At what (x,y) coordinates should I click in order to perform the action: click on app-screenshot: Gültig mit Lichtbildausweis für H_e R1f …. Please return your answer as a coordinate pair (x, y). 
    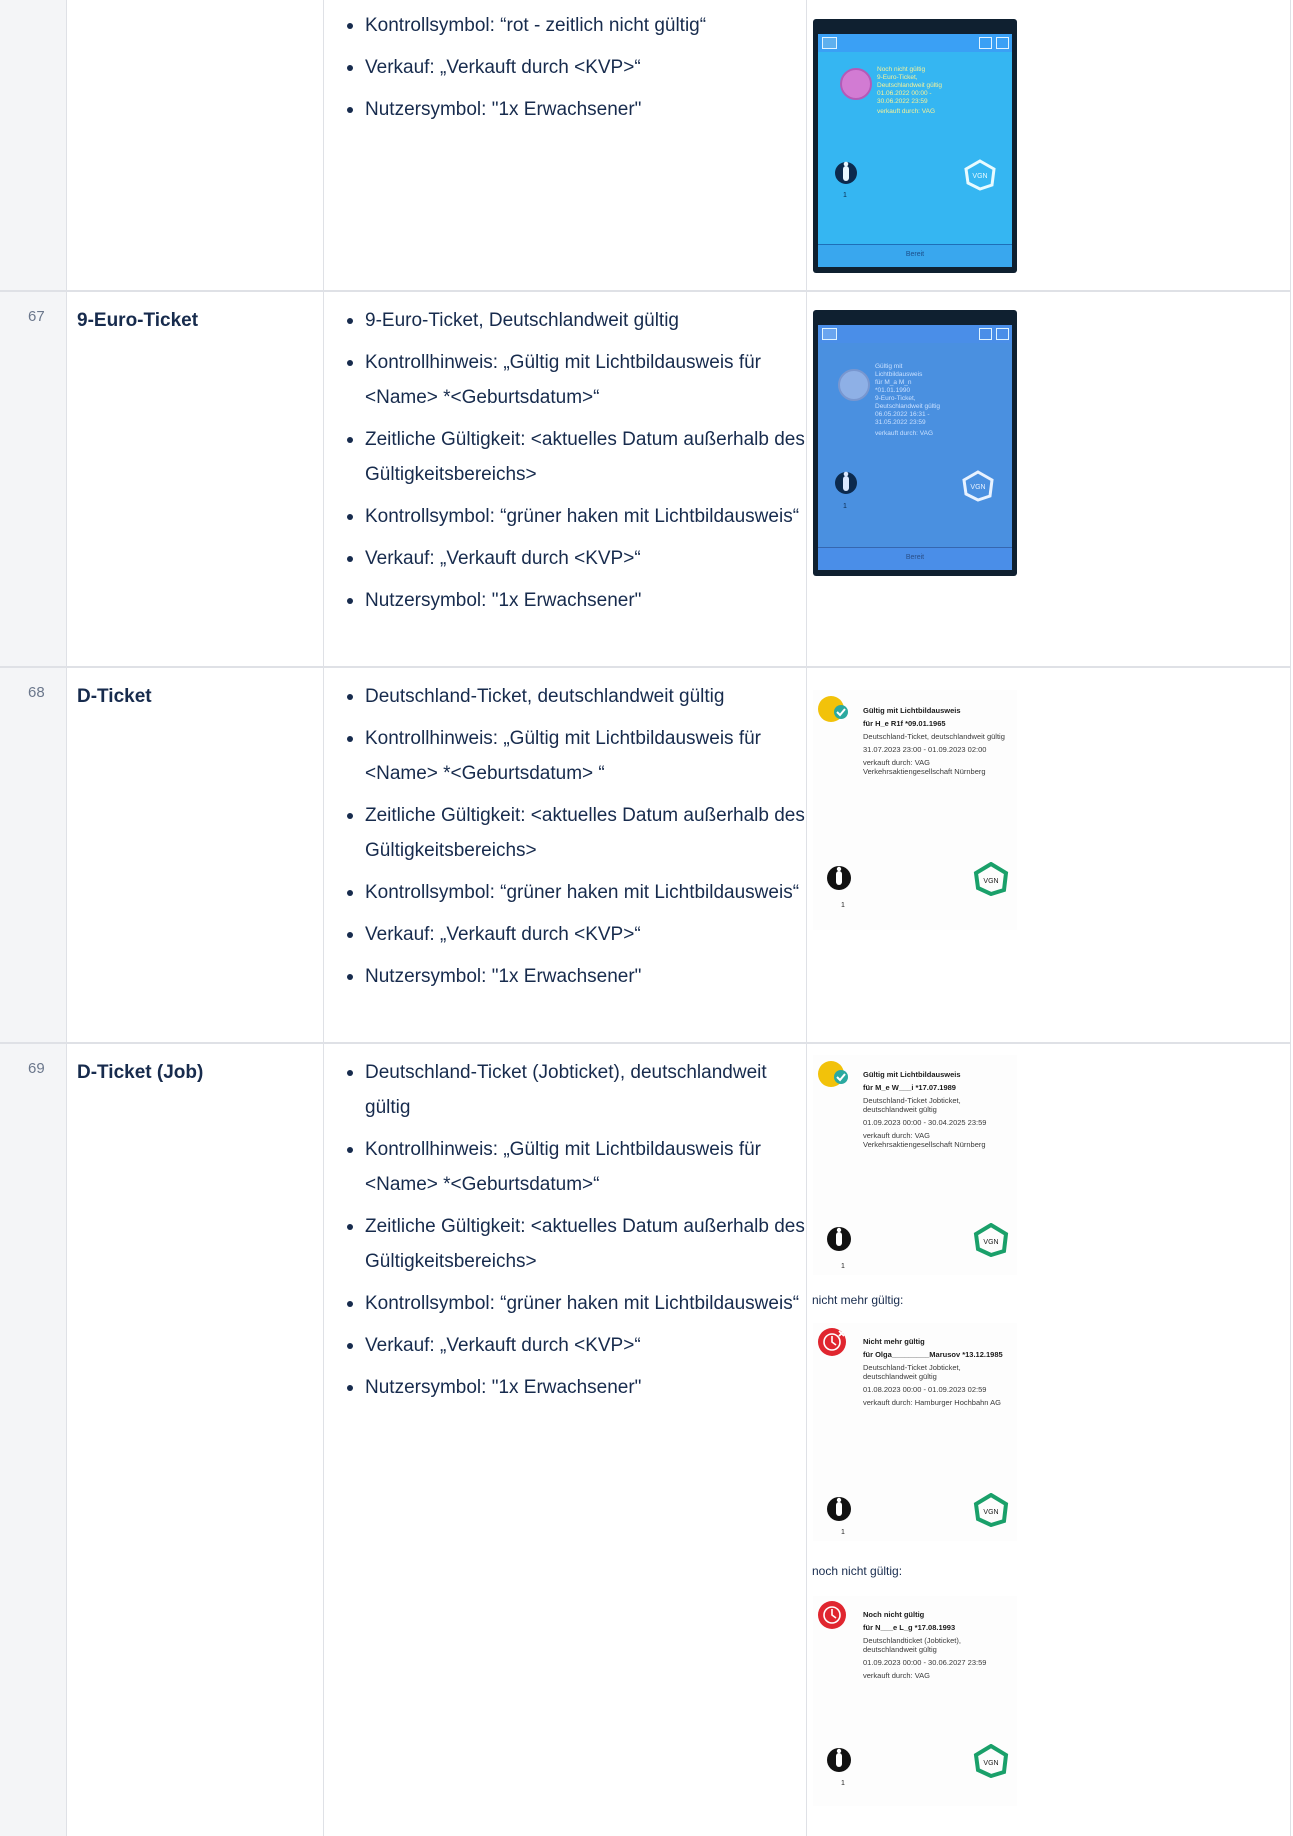
    Looking at the image, I should click on (915, 810).